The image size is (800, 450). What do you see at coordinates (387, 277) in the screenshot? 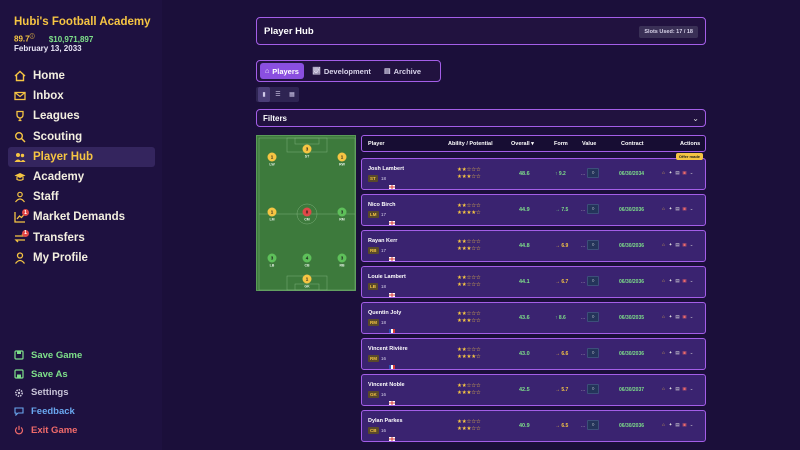
I see `player-name: Louie Lambert` at bounding box center [387, 277].